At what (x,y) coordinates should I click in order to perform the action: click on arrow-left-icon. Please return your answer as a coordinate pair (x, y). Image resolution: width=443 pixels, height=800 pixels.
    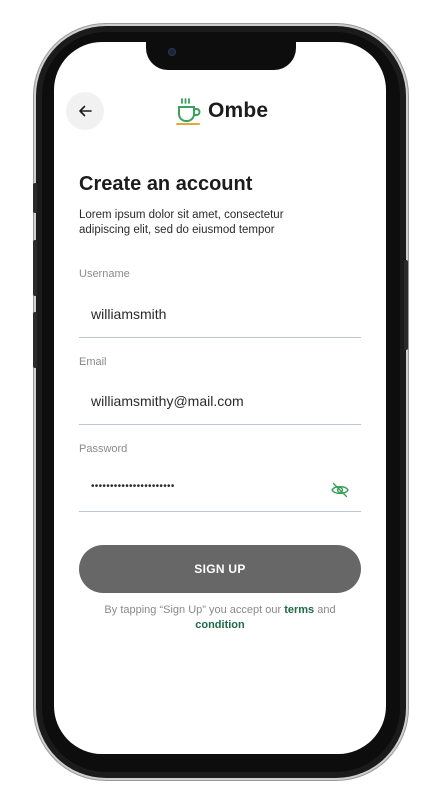
    Looking at the image, I should click on (85, 111).